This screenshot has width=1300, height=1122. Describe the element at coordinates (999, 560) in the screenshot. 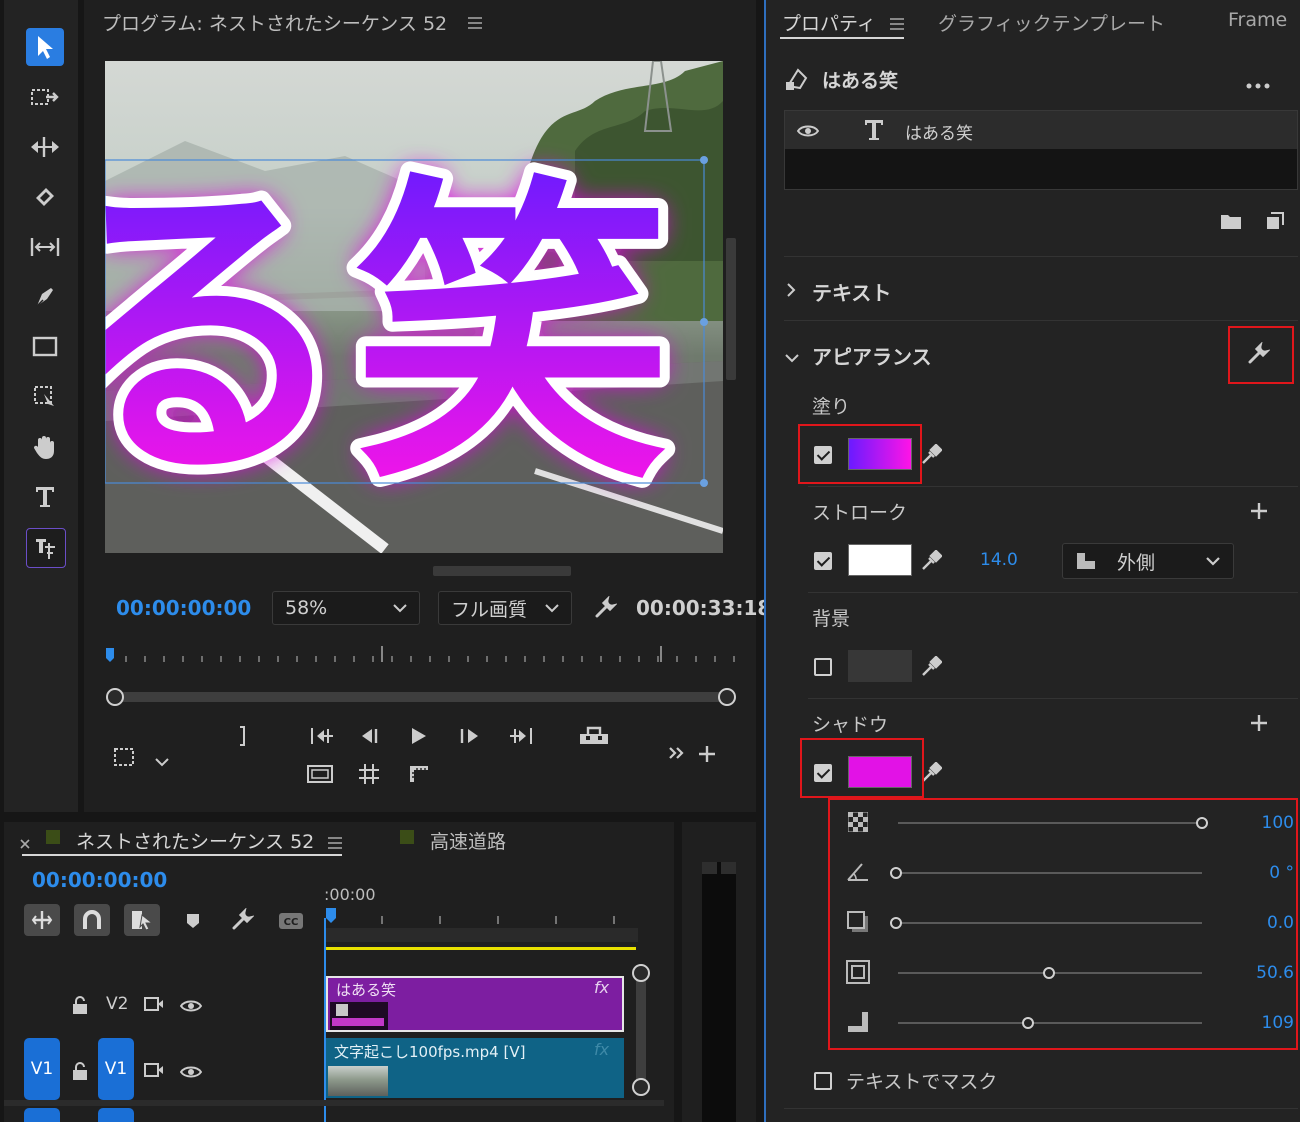

I see `stroke-width-value: 14.0` at that location.